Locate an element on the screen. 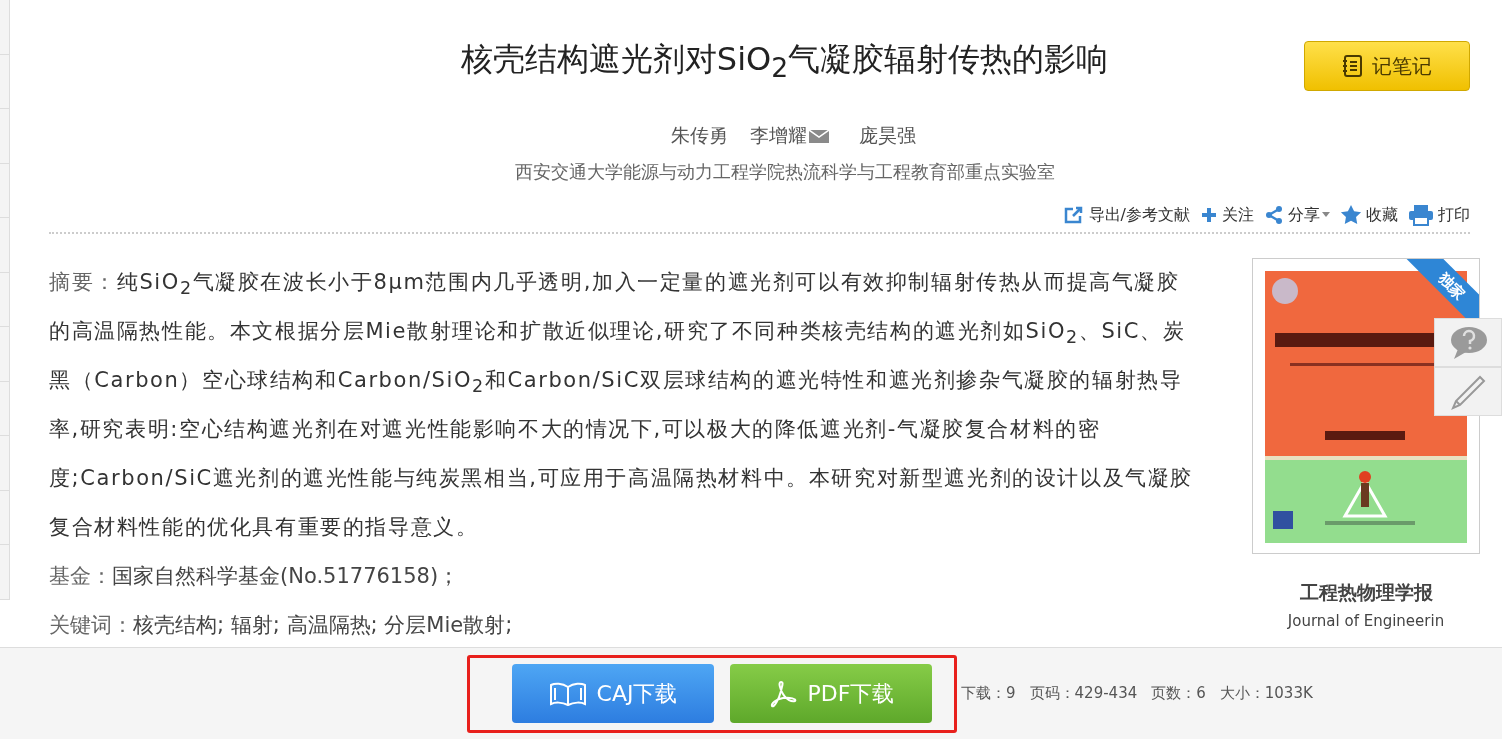  book-icon is located at coordinates (567, 693).